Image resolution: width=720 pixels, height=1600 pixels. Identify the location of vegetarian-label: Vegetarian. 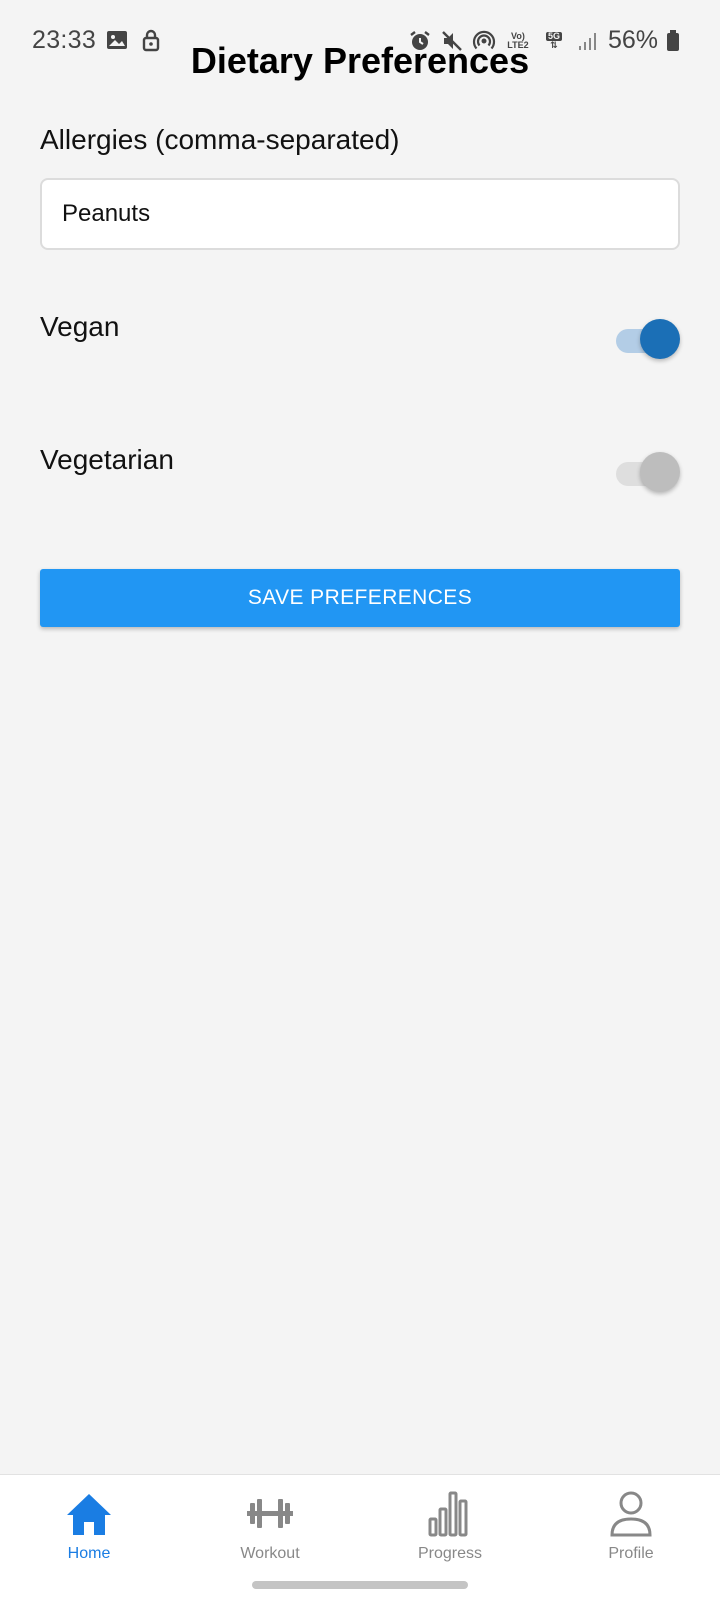
(107, 459).